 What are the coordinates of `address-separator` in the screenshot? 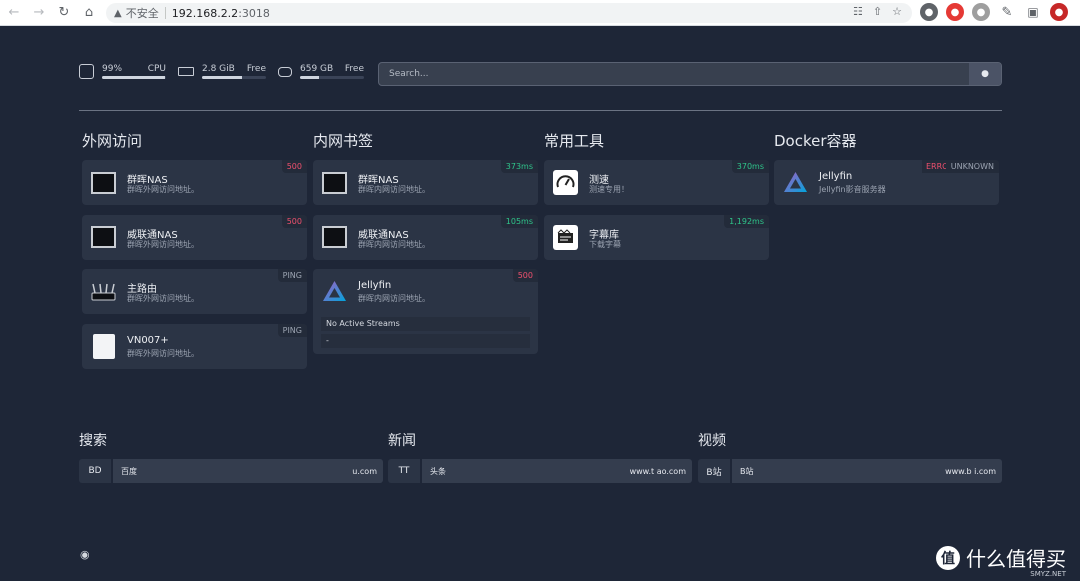 It's located at (165, 13).